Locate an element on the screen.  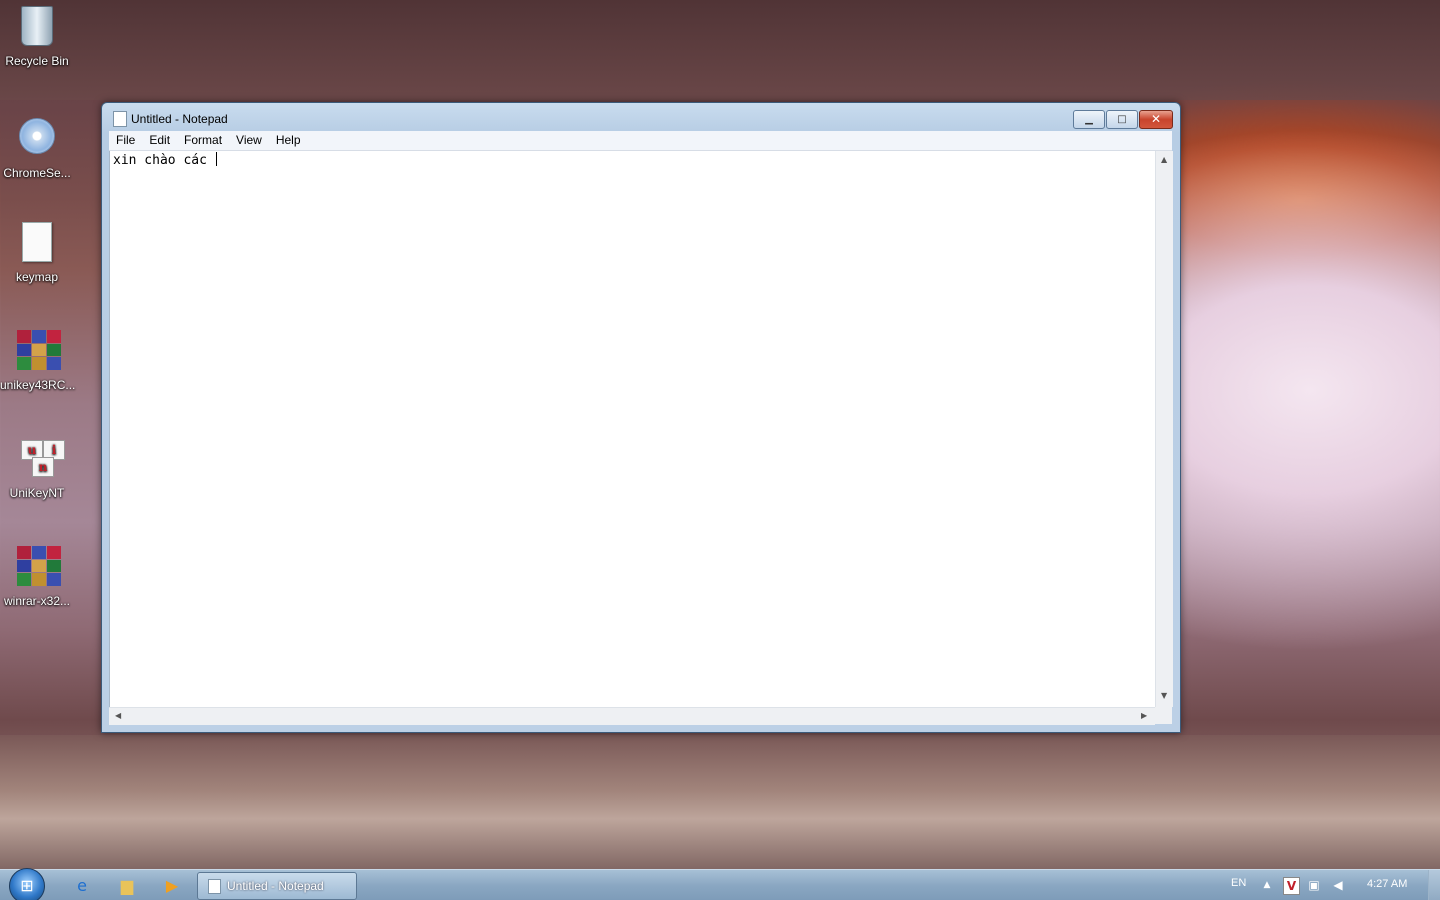
menu-view: View is located at coordinates (249, 140).